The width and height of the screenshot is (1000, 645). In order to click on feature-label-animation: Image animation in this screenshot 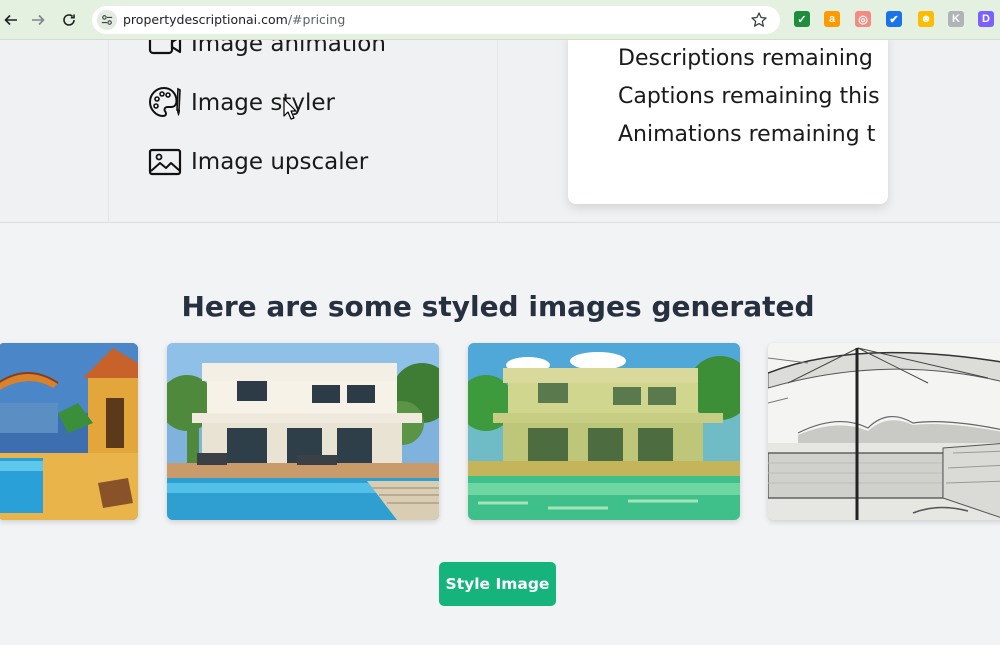, I will do `click(288, 48)`.